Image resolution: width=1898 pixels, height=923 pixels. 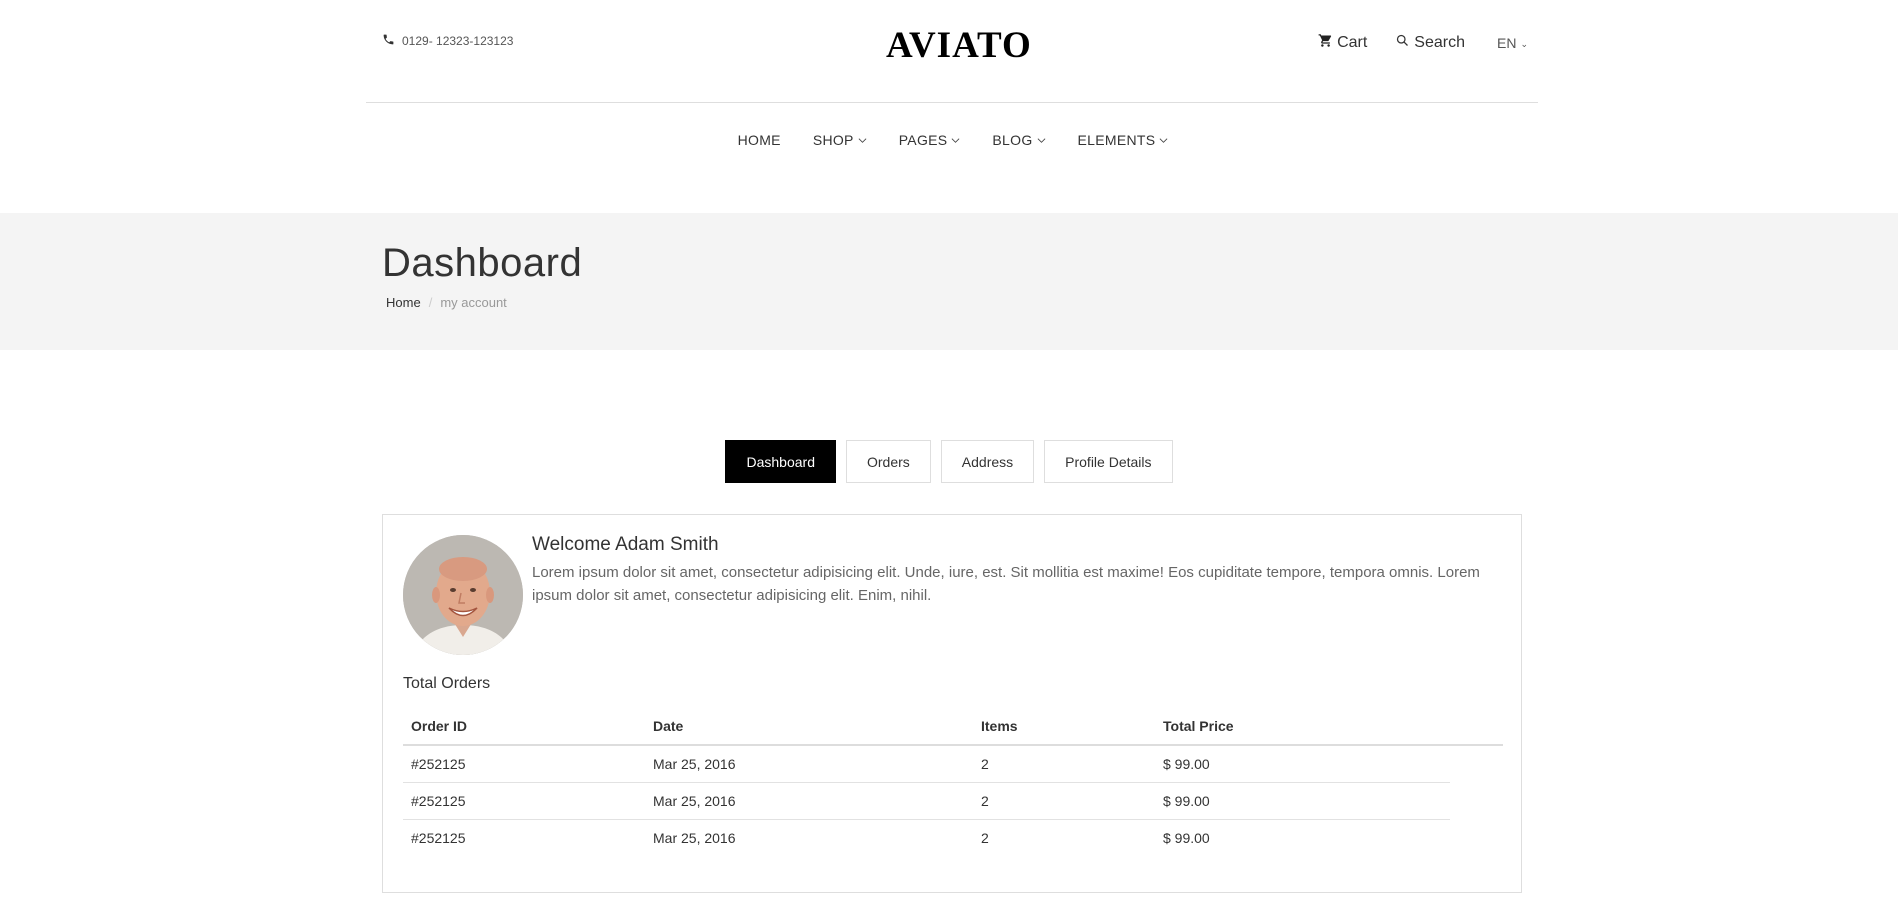 I want to click on phone-number: 0129- 12323-123123, so click(x=458, y=41).